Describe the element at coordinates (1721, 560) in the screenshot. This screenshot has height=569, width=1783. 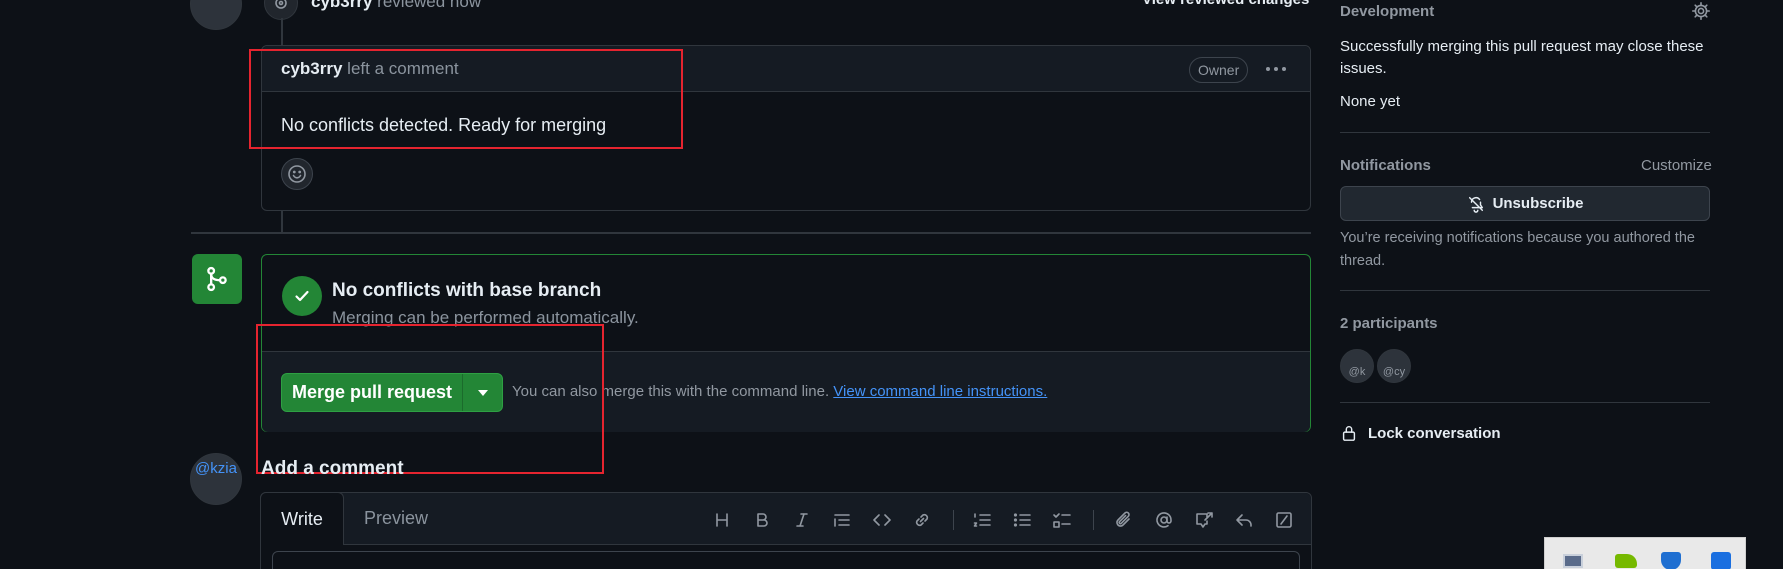
I see `tray-app-icon` at that location.